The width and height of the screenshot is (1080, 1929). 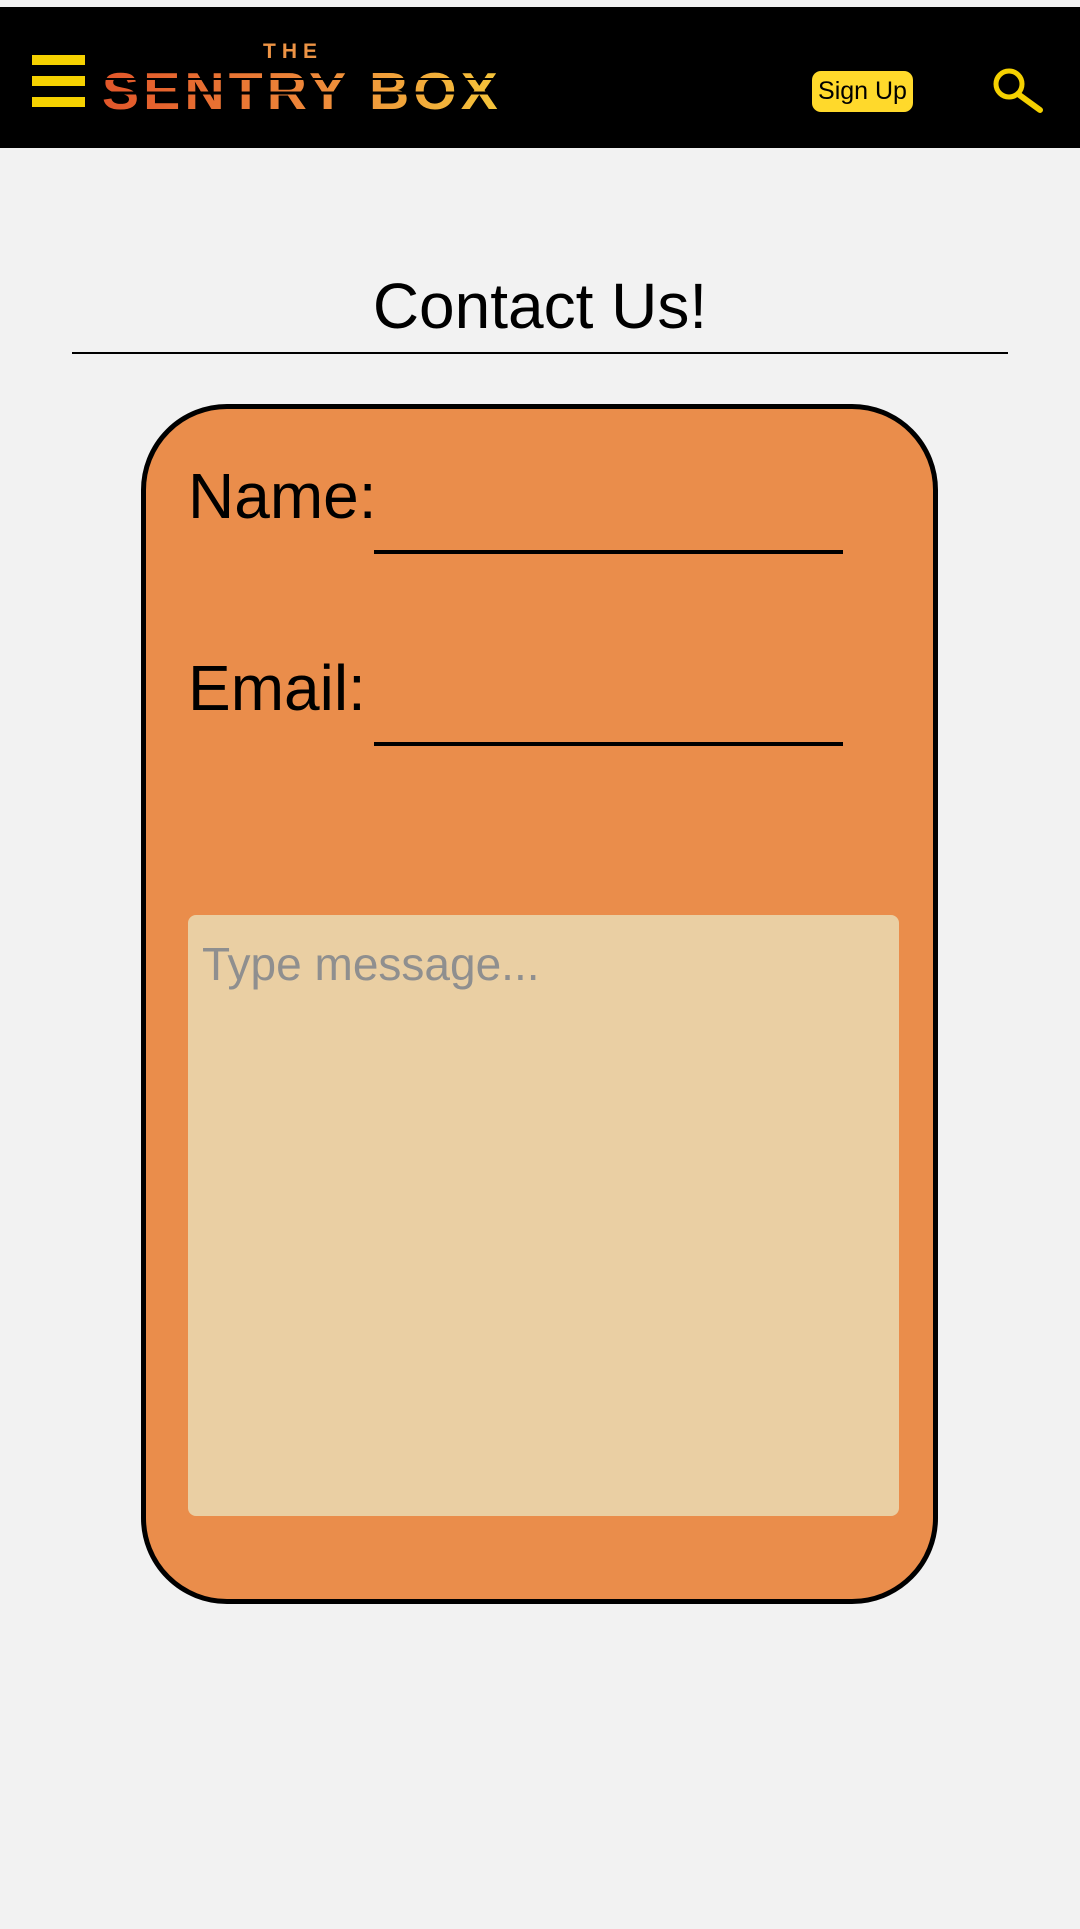 I want to click on email-input, so click(x=608, y=714).